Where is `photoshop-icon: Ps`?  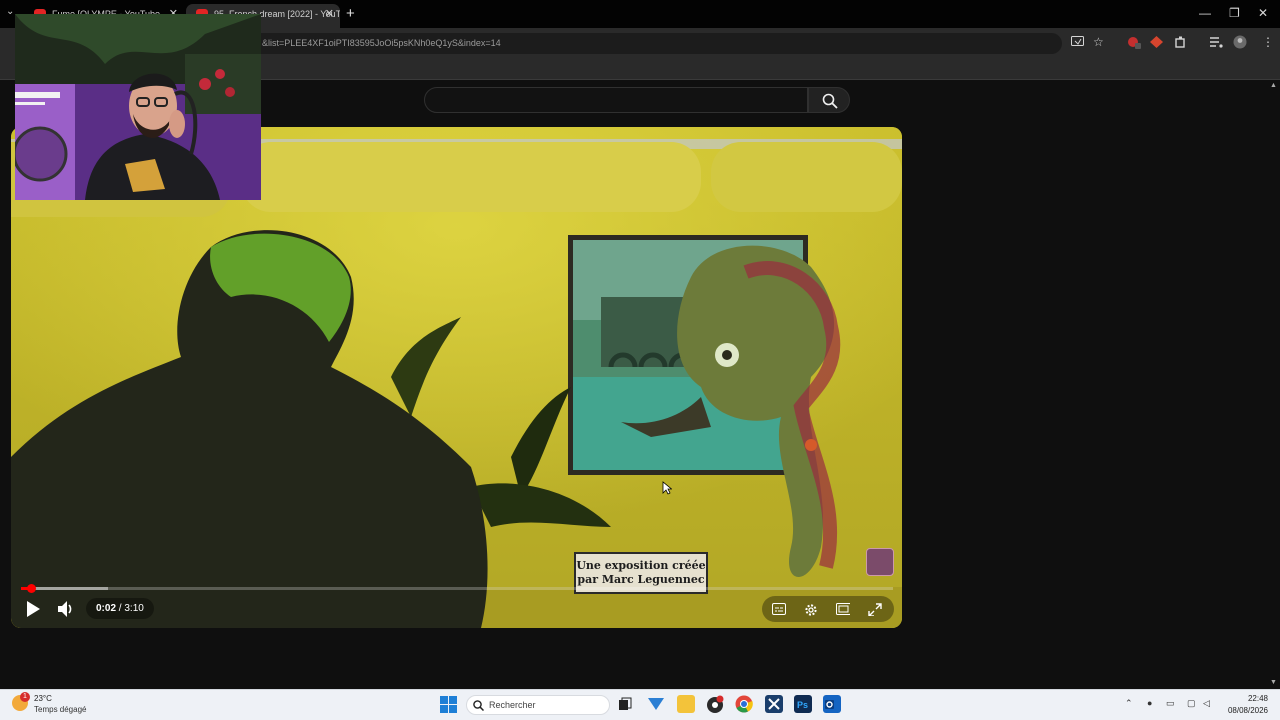
photoshop-icon: Ps is located at coordinates (803, 704).